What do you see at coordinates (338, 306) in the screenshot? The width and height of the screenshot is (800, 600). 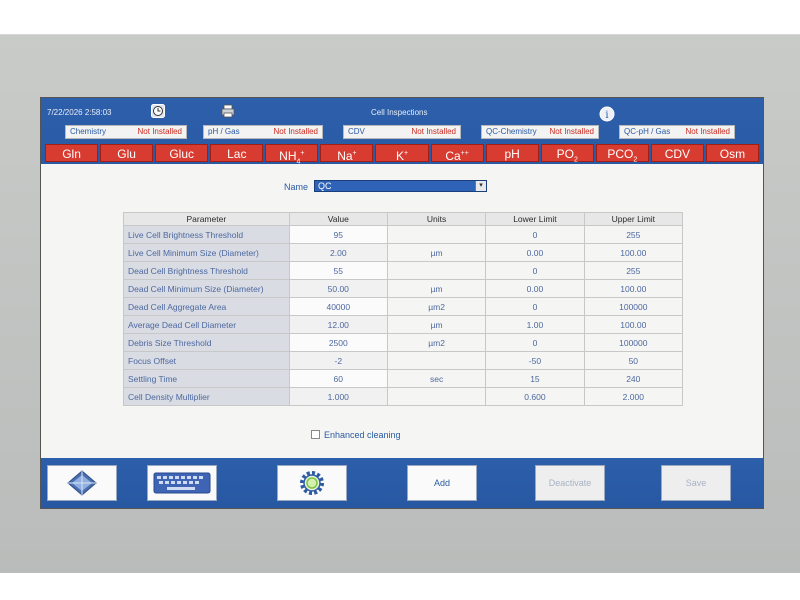 I see `value-cell: 40000` at bounding box center [338, 306].